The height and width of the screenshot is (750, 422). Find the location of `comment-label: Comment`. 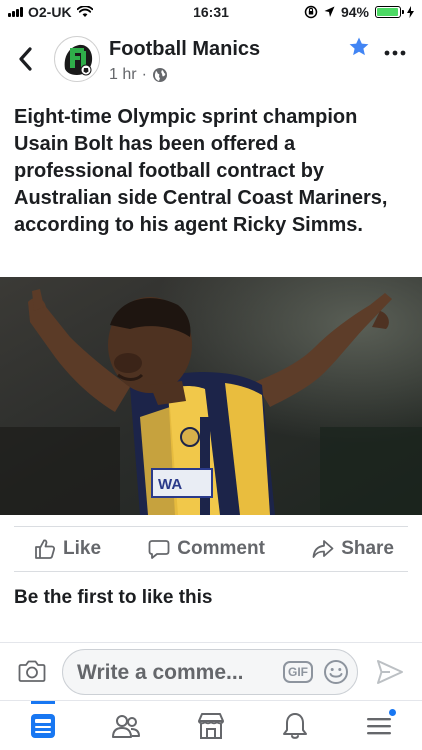

comment-label: Comment is located at coordinates (221, 548).